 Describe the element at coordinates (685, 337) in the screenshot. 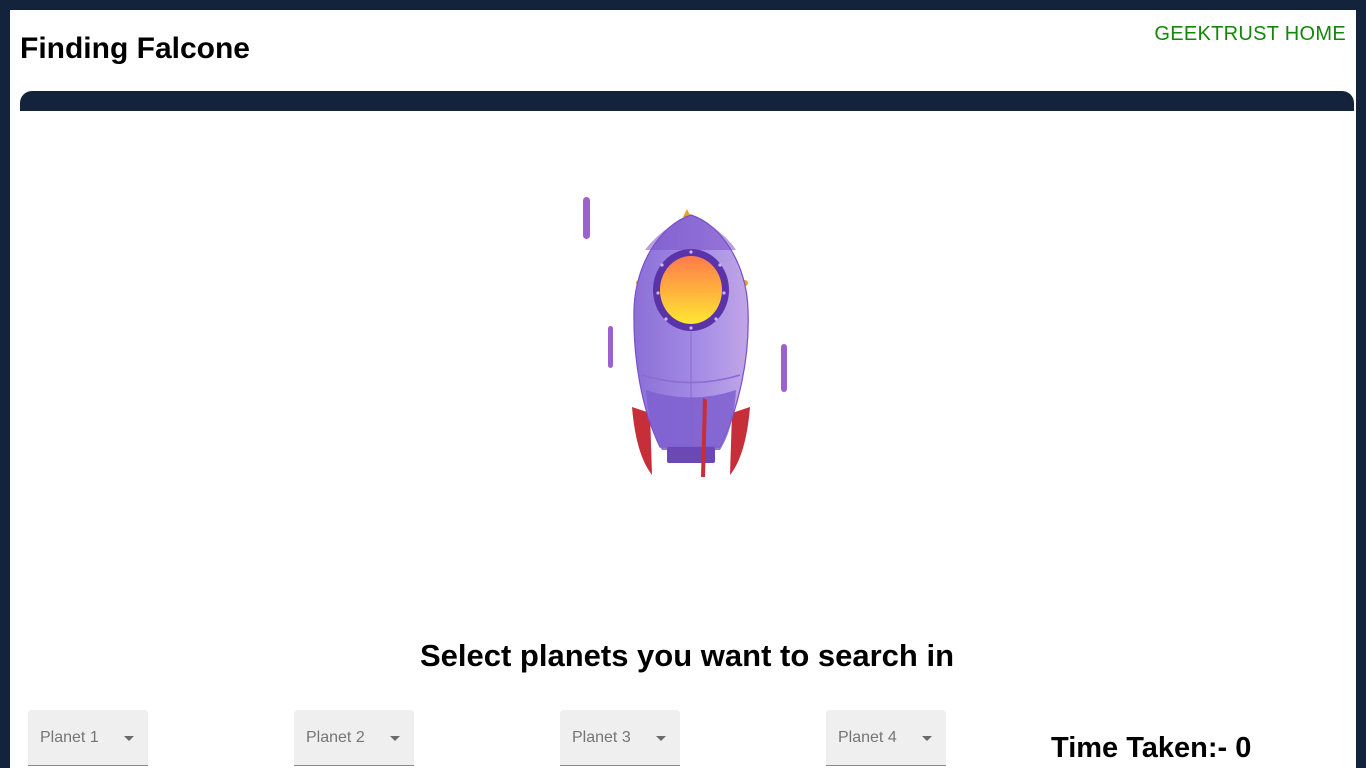

I see `rocket-illustration` at that location.